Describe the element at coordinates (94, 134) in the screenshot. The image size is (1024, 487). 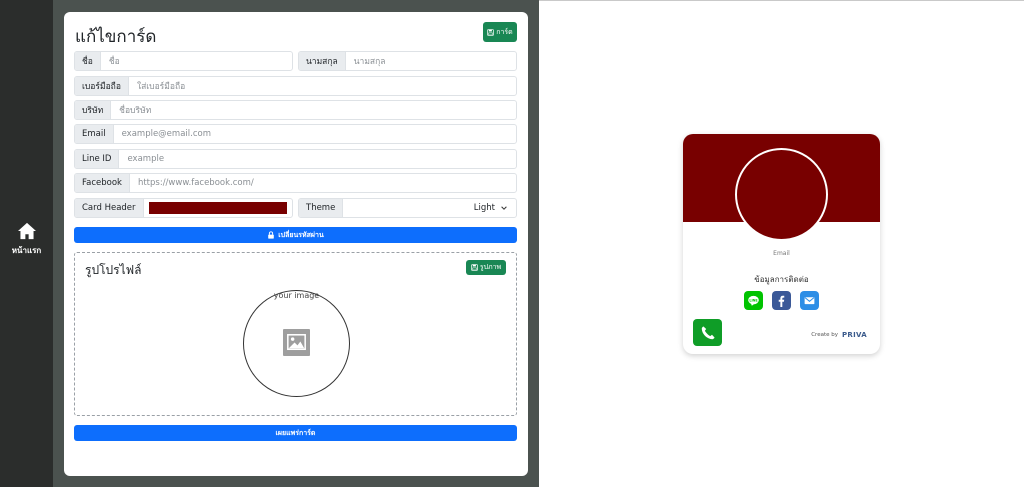
I see `email-label: Email` at that location.